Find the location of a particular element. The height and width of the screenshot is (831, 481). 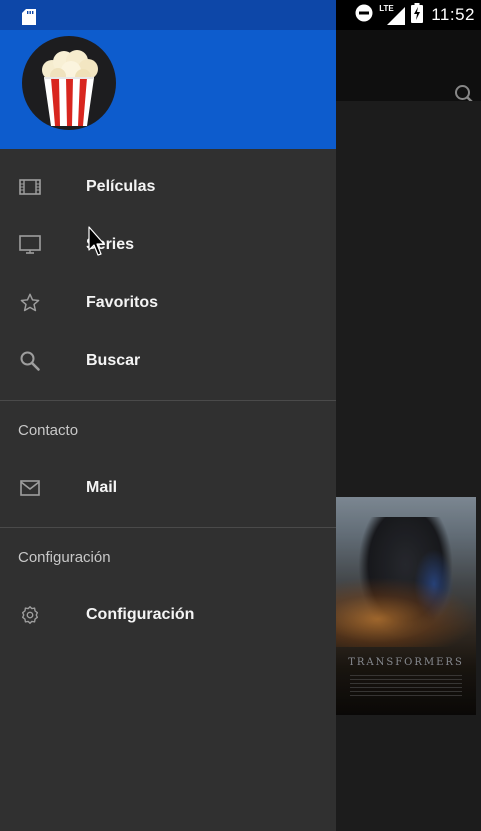

status-bar-drawer-tint is located at coordinates (168, 15).